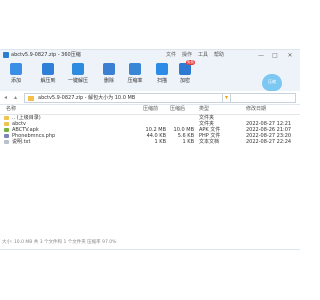 The height and width of the screenshot is (300, 320). What do you see at coordinates (16, 76) in the screenshot?
I see `add-button: 添加` at bounding box center [16, 76].